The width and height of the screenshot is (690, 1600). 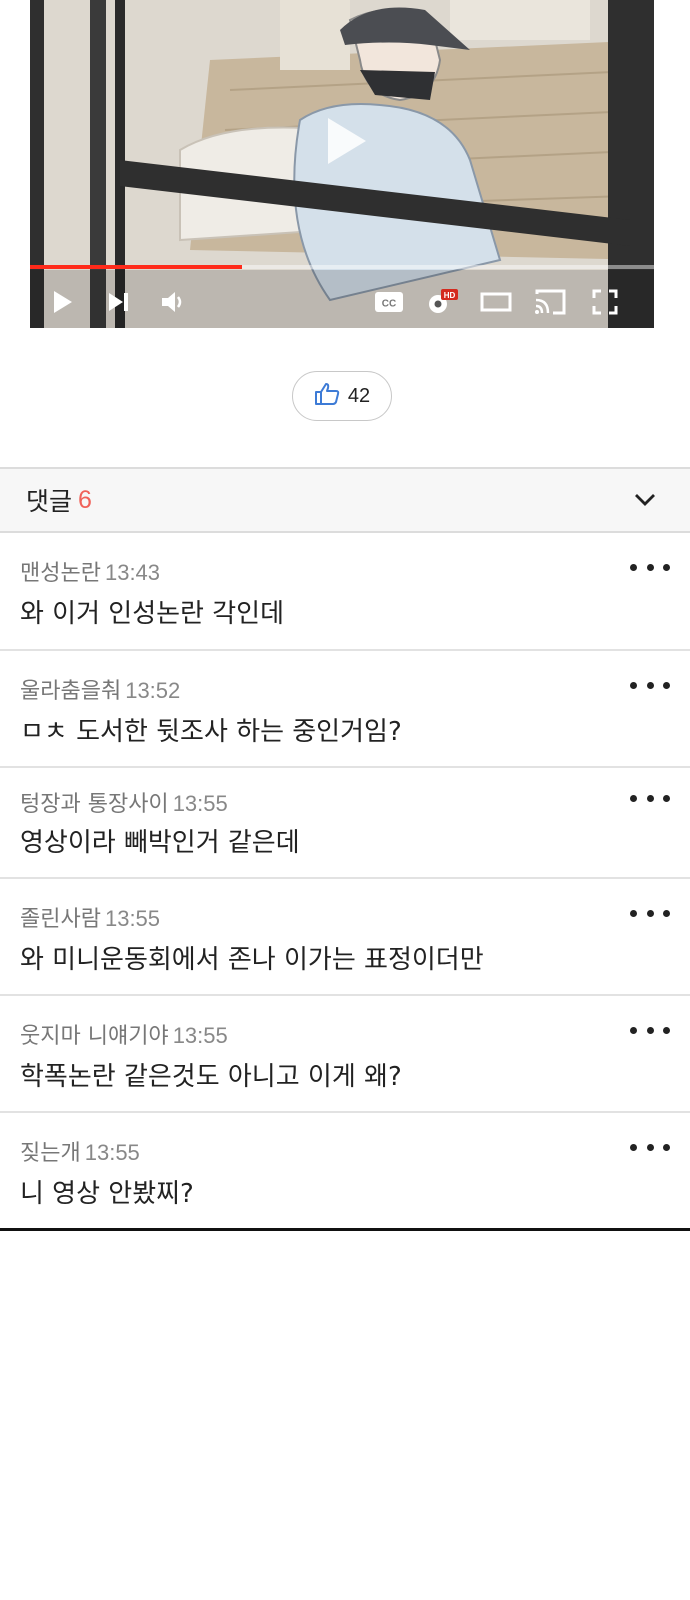 I want to click on progress-bar, so click(x=342, y=267).